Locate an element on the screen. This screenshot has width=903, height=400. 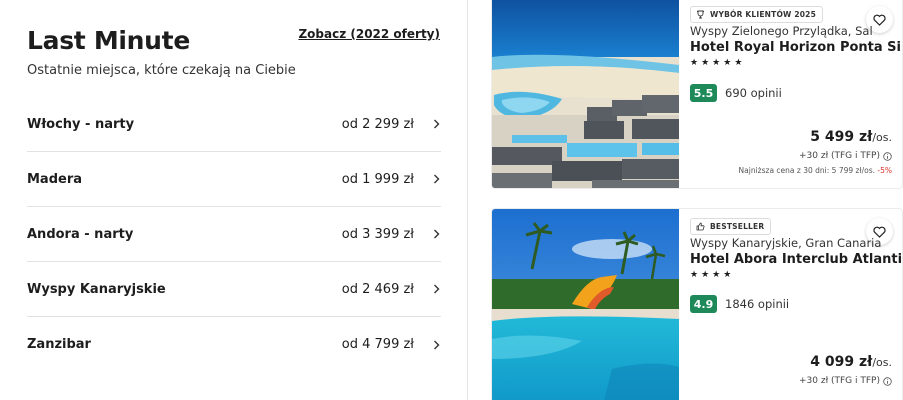
badge-label: BESTSELLER is located at coordinates (737, 226).